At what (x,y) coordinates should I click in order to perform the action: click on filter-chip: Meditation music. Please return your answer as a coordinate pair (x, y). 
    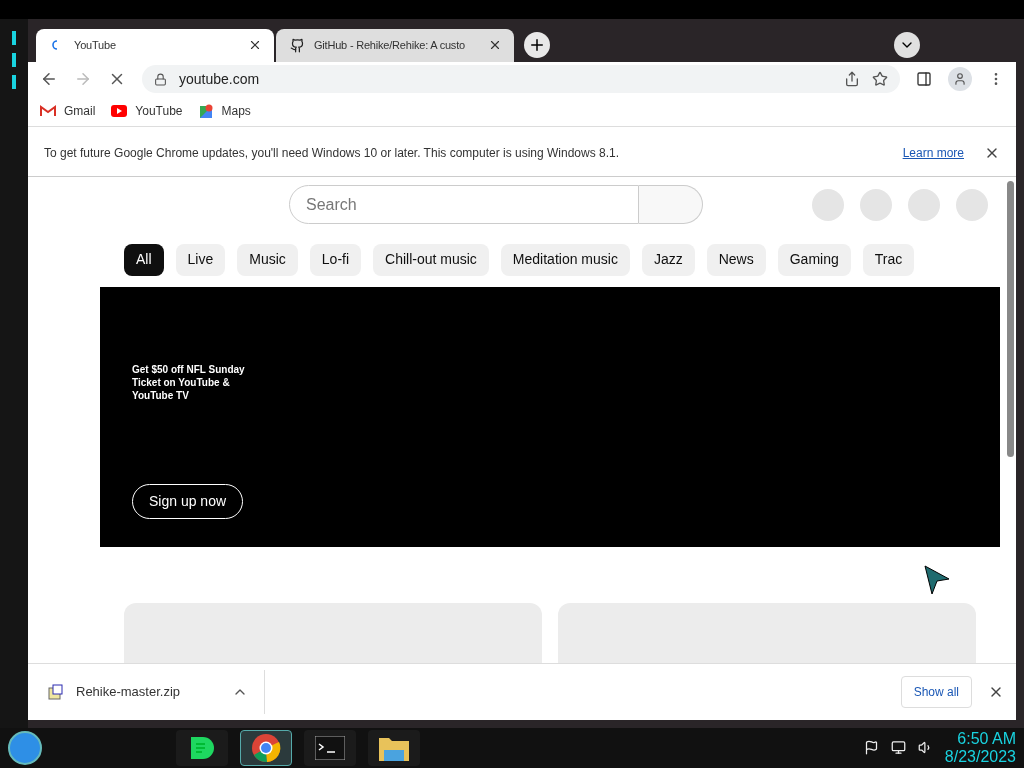
    Looking at the image, I should click on (565, 259).